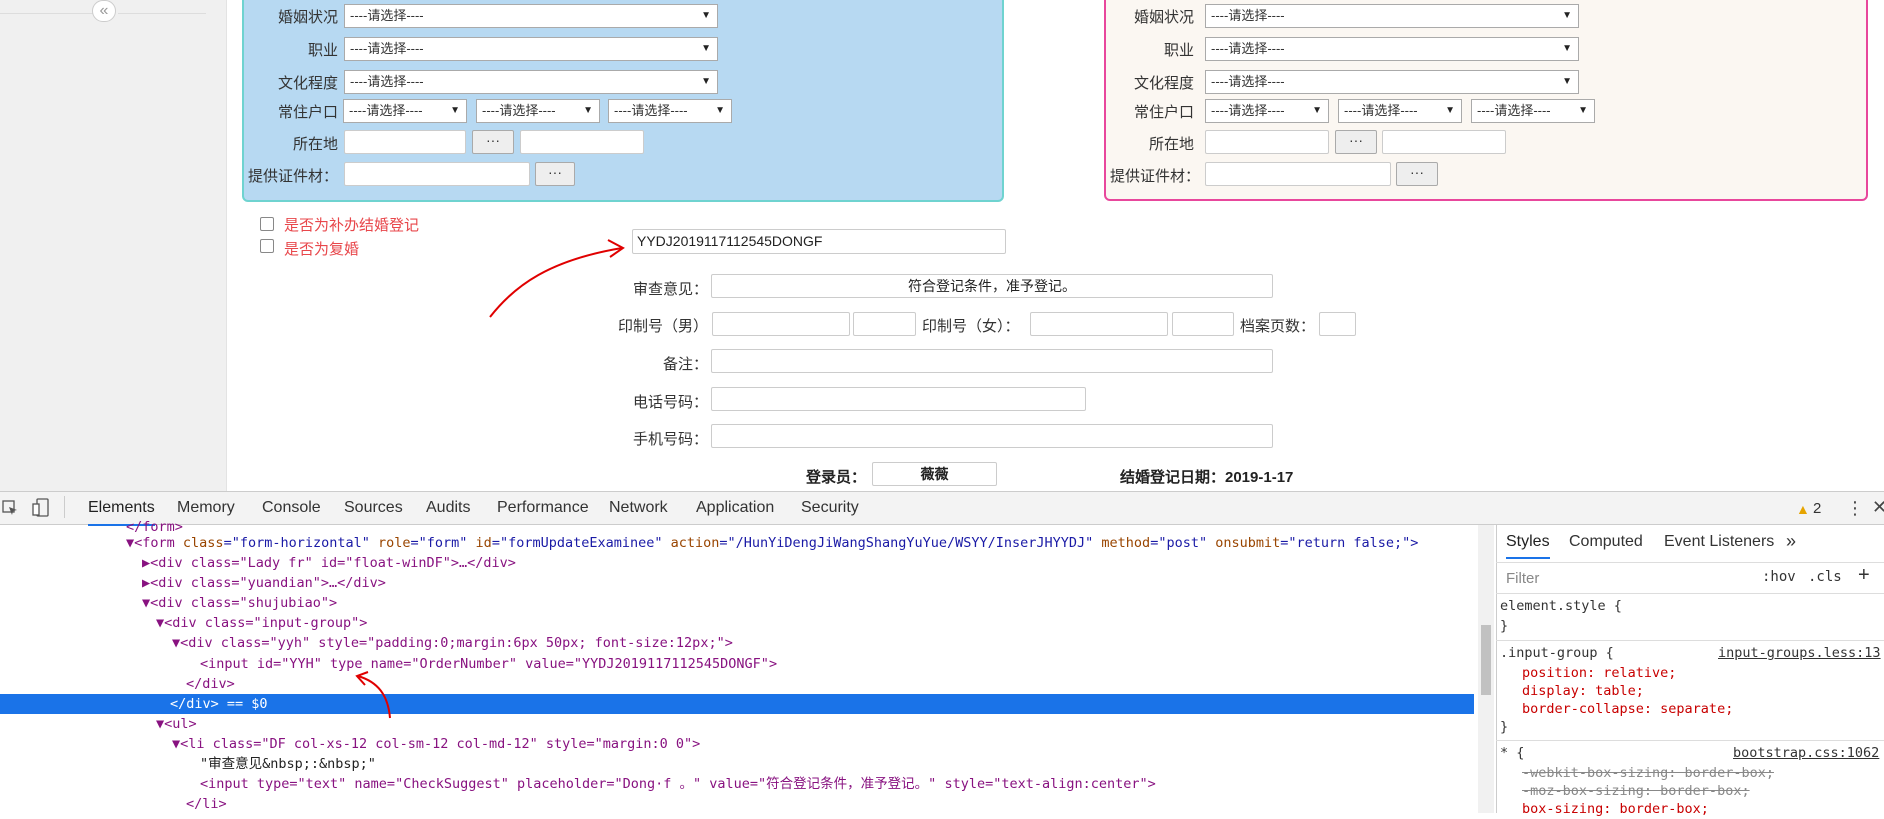 The height and width of the screenshot is (819, 1884). What do you see at coordinates (261, 623) in the screenshot?
I see `dom-line: ▼<div class="input-group">` at bounding box center [261, 623].